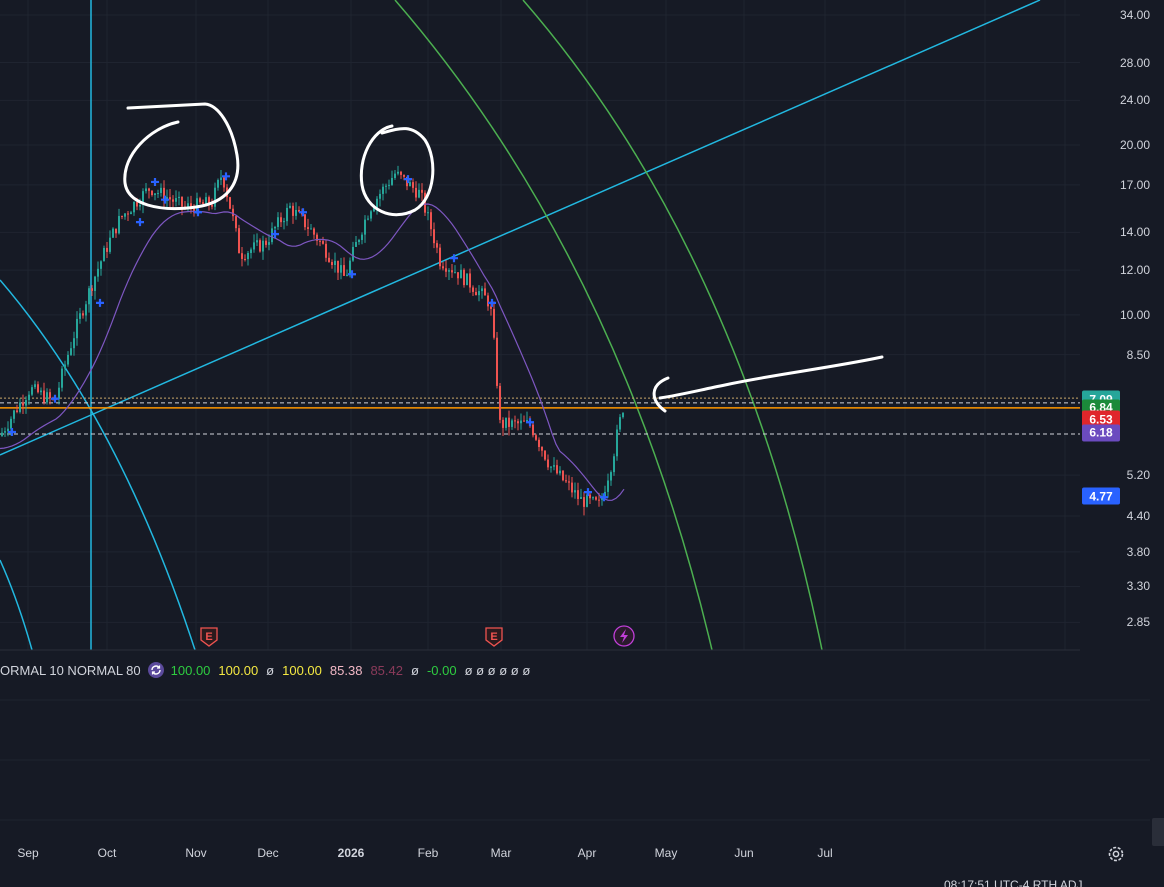 The image size is (1164, 887). What do you see at coordinates (1138, 516) in the screenshot?
I see `price-tick-label: 4.40` at bounding box center [1138, 516].